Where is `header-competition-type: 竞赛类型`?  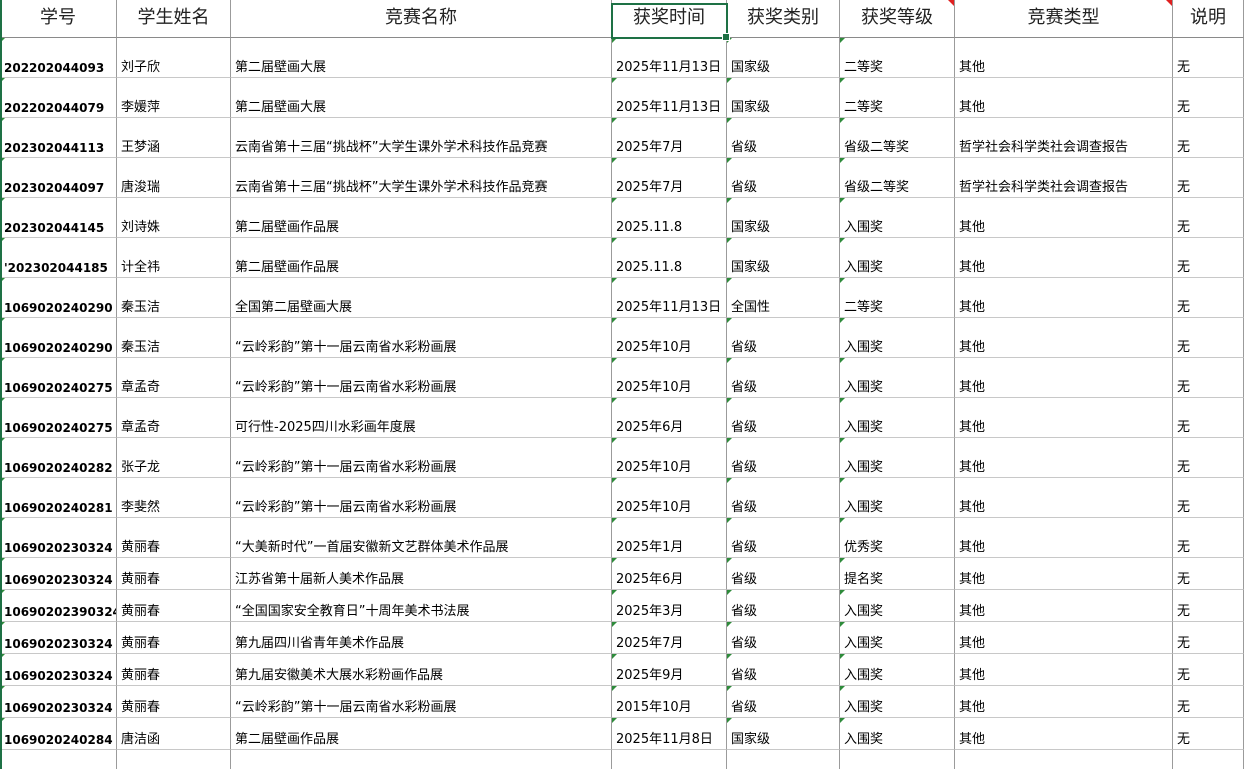
header-competition-type: 竞赛类型 is located at coordinates (1064, 19).